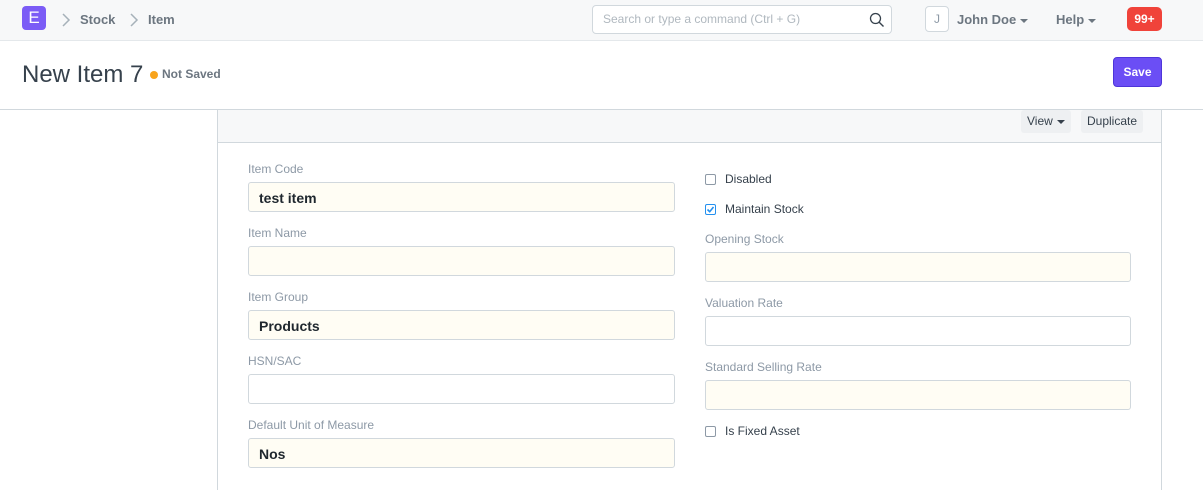 The image size is (1203, 490). What do you see at coordinates (918, 331) in the screenshot?
I see `valuation-rate-field` at bounding box center [918, 331].